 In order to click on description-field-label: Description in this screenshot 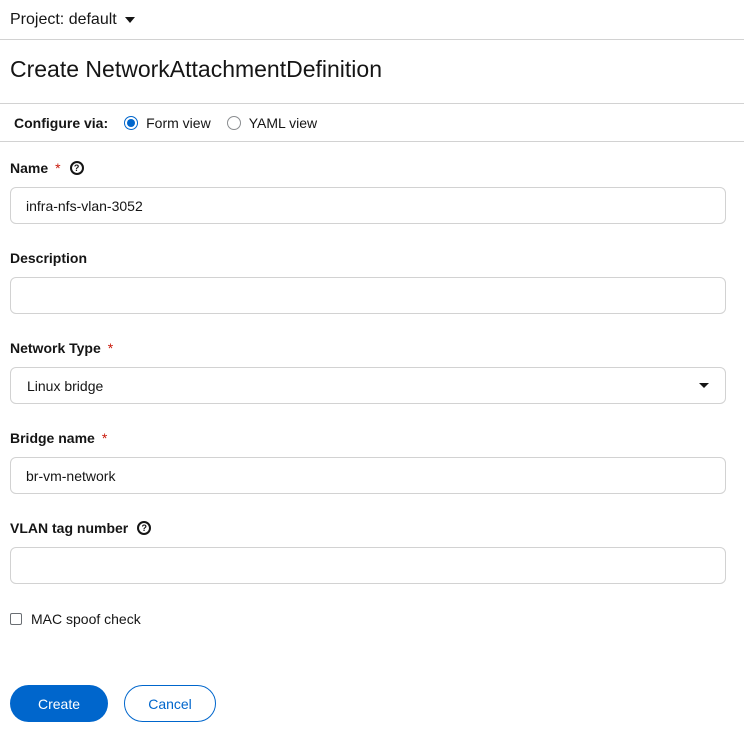, I will do `click(48, 258)`.